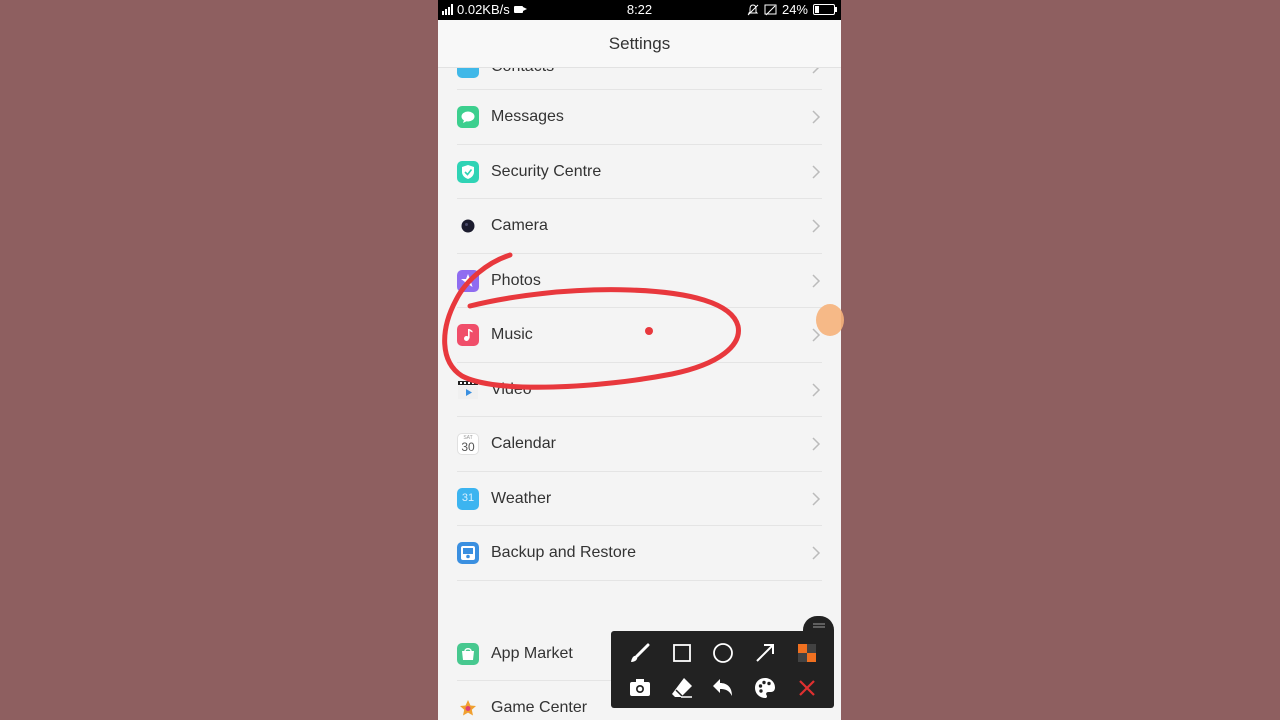 The image size is (1280, 720). What do you see at coordinates (468, 117) in the screenshot?
I see `messages-icon` at bounding box center [468, 117].